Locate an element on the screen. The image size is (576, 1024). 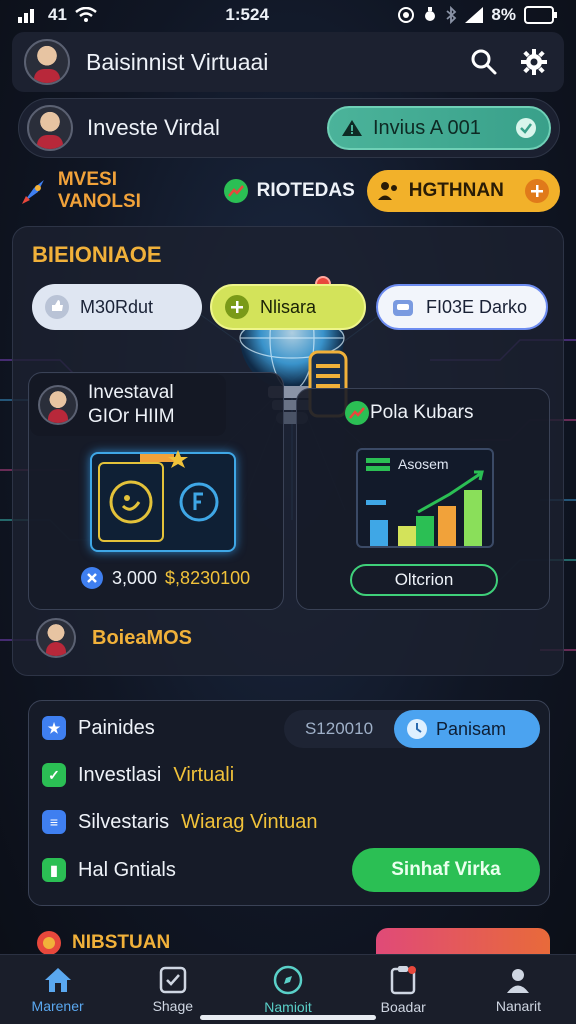
pill-nlisara: Nlisara is located at coordinates (288, 307).